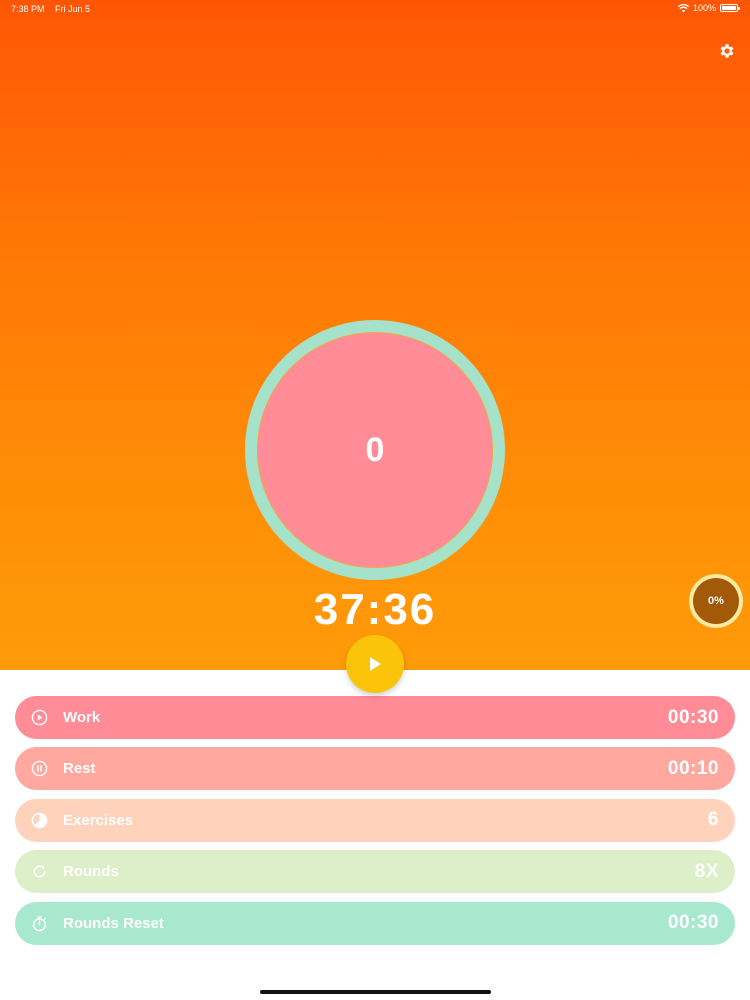  What do you see at coordinates (375, 717) in the screenshot?
I see `work-row: Work 00:30` at bounding box center [375, 717].